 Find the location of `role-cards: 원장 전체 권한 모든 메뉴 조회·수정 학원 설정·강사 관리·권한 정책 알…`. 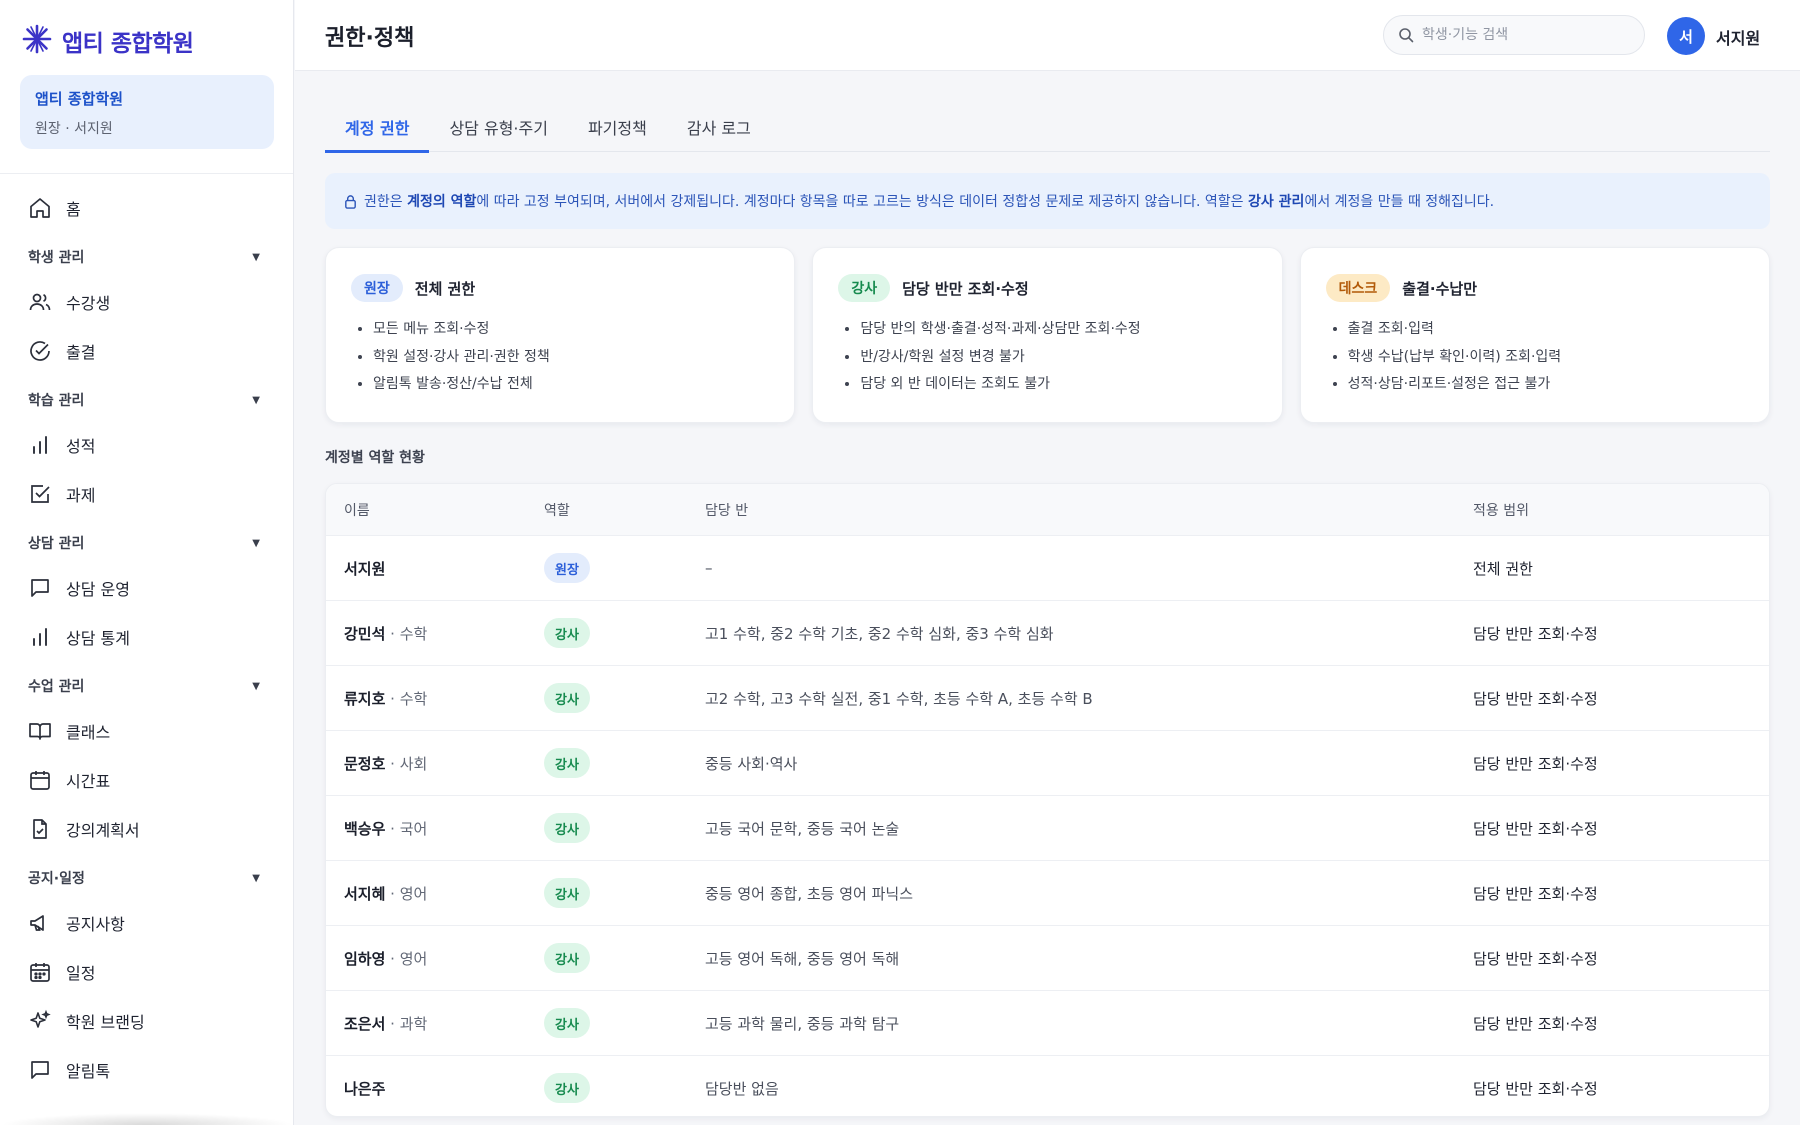

role-cards: 원장 전체 권한 모든 메뉴 조회·수정 학원 설정·강사 관리·권한 정책 알… is located at coordinates (1047, 335).